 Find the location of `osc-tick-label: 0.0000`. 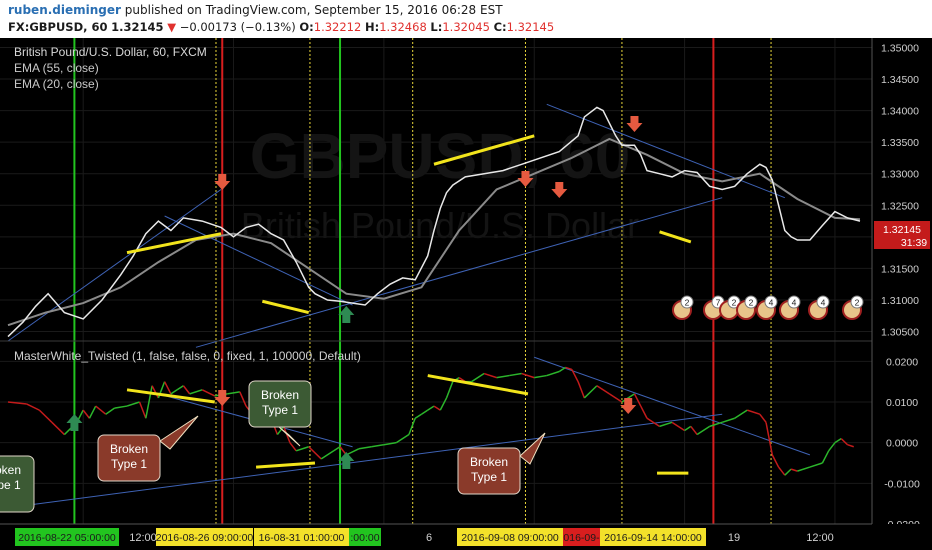

osc-tick-label: 0.0000 is located at coordinates (902, 444).